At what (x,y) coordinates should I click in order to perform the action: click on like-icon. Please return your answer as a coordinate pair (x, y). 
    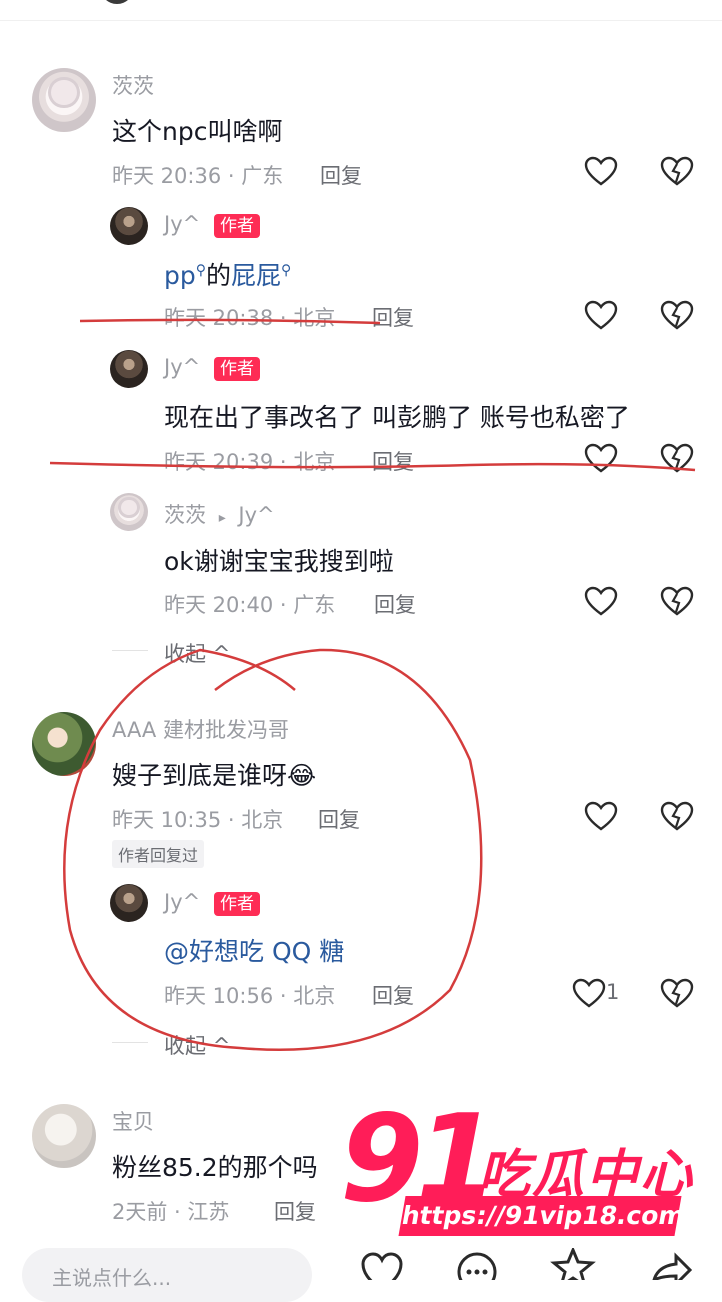
    Looking at the image, I should click on (382, 1265).